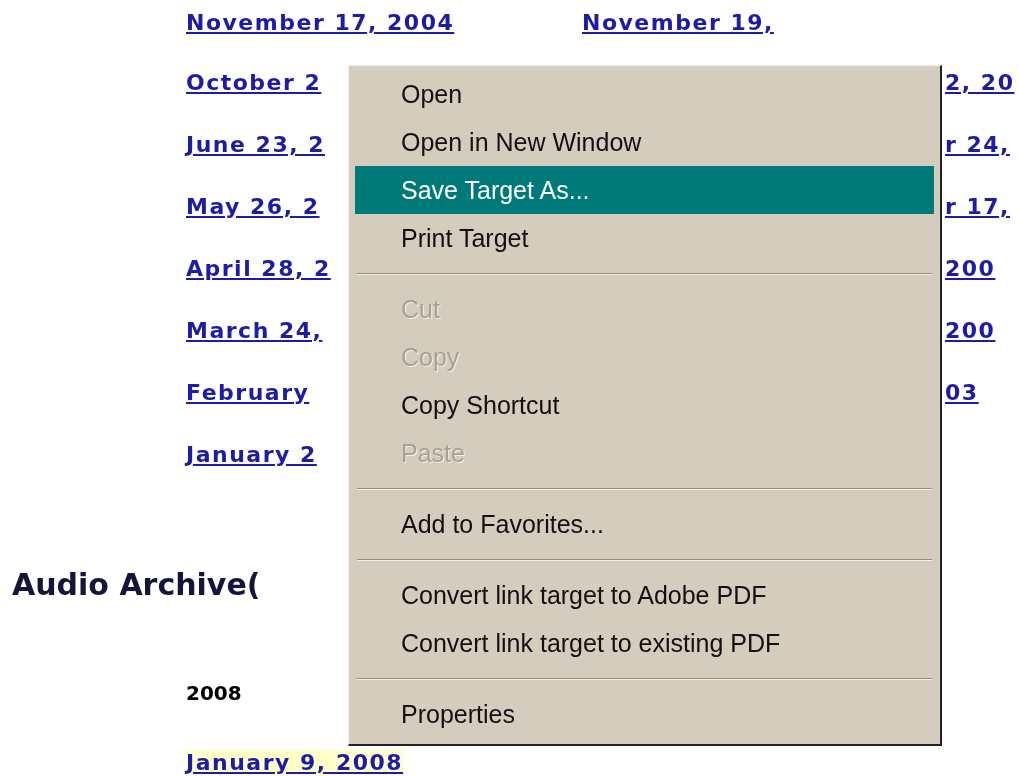 The height and width of the screenshot is (776, 1019). I want to click on date-link: October 2, so click(254, 82).